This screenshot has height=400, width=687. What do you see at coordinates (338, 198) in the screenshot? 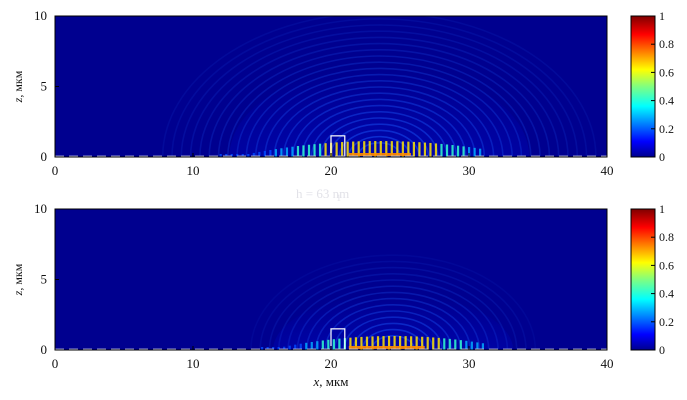
I see `annotation-subscript: 1` at bounding box center [338, 198].